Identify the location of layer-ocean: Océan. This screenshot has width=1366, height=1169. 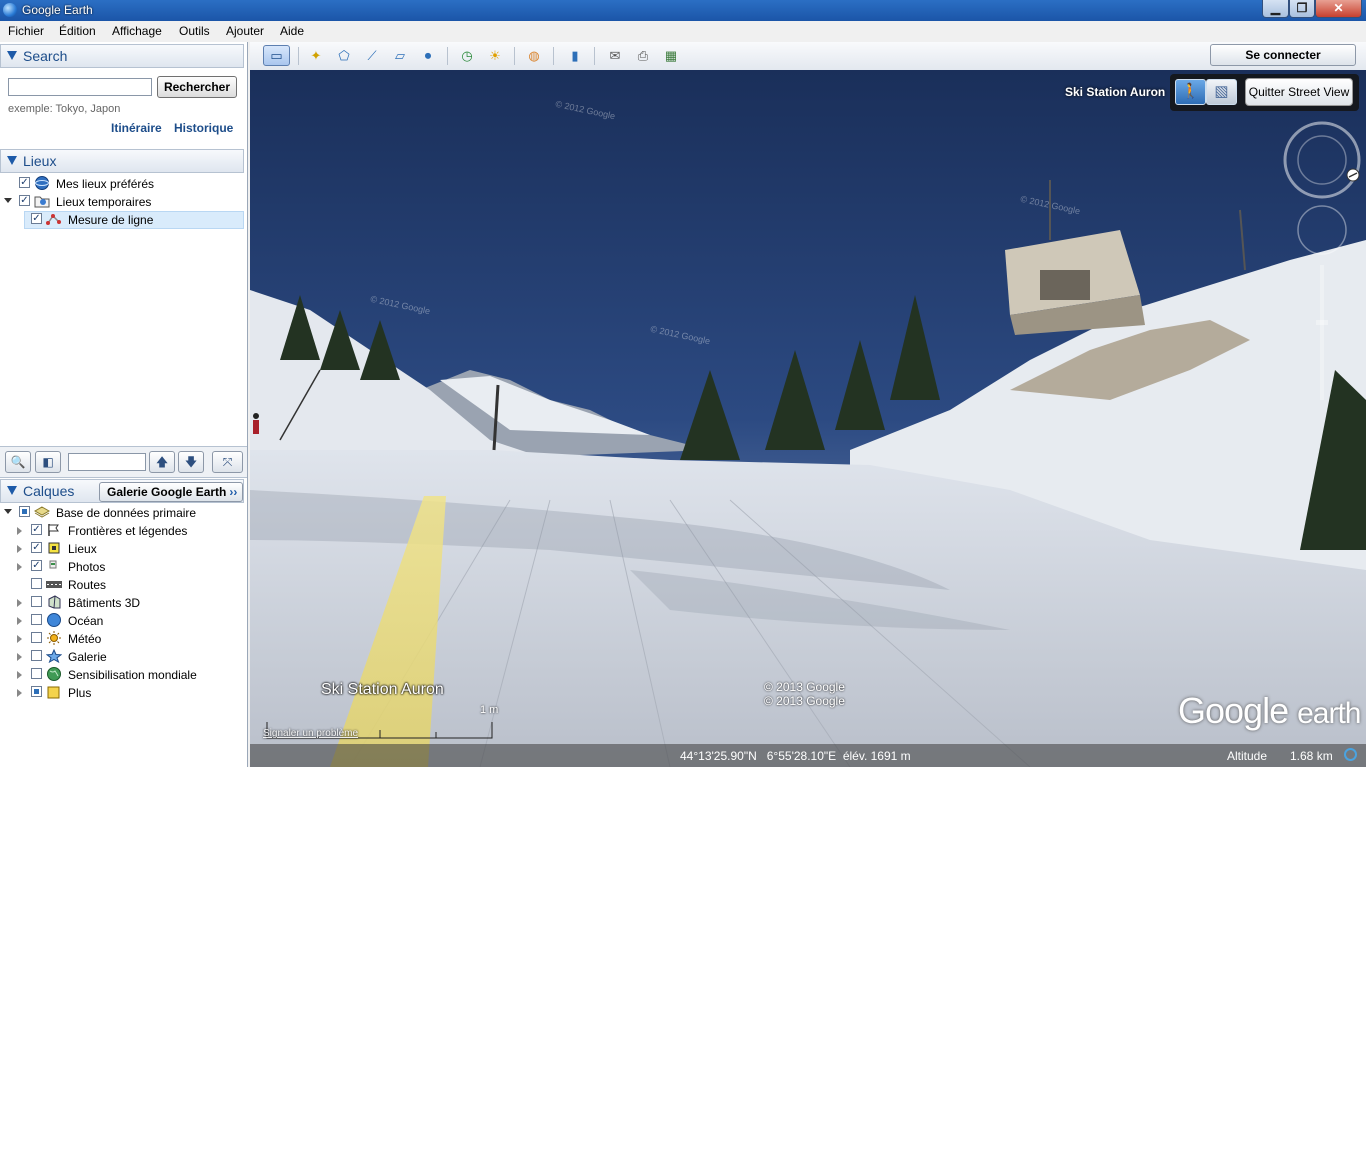
(122, 621).